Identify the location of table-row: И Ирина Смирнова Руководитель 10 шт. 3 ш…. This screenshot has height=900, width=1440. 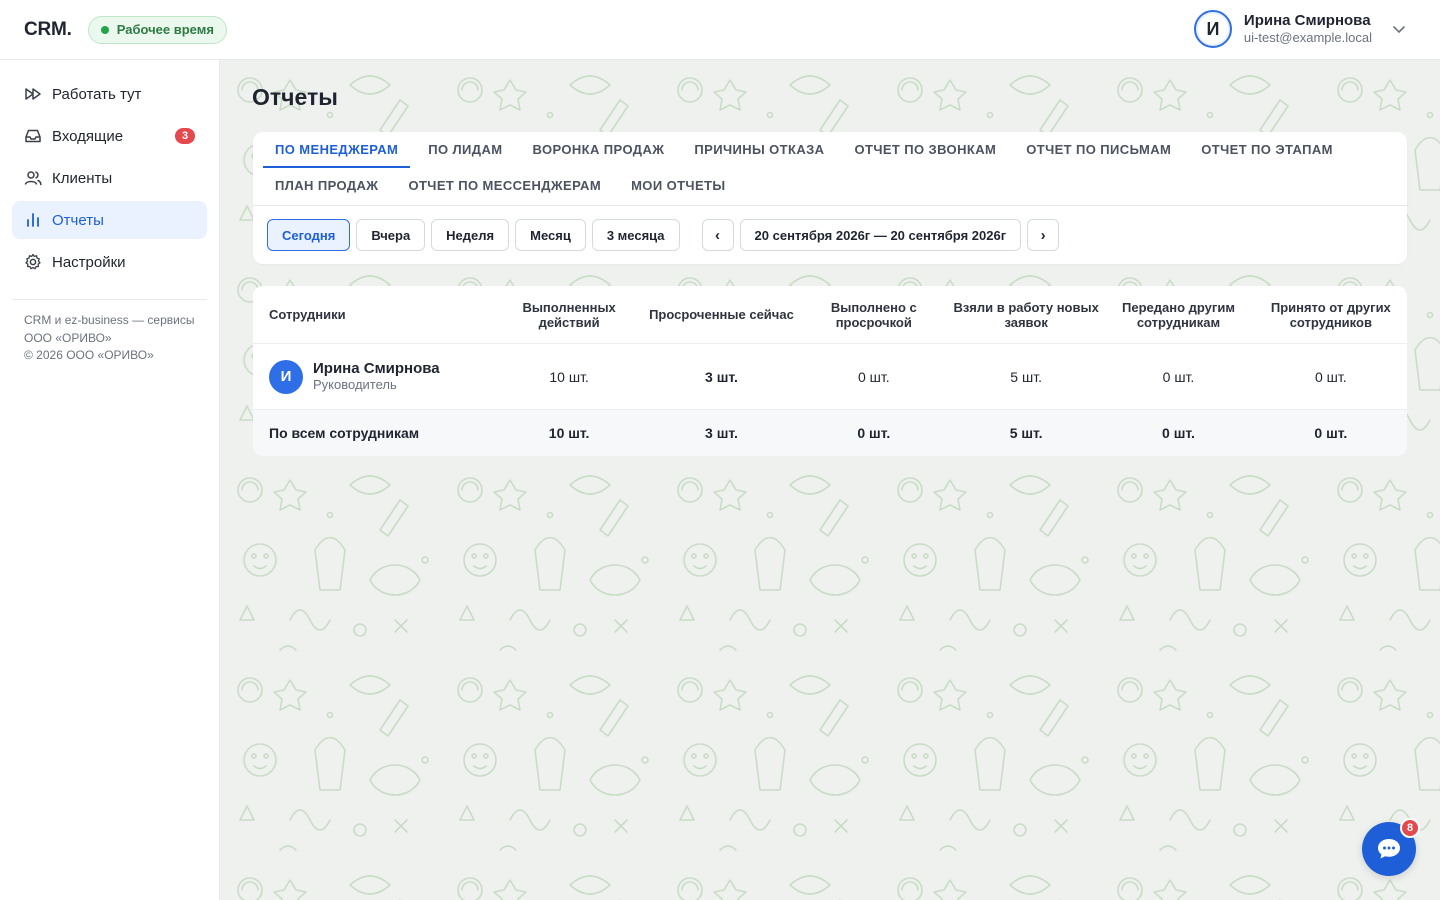
(830, 377).